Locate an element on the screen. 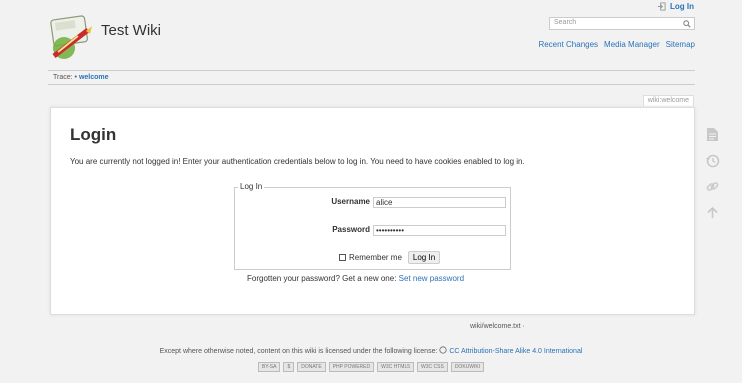 This screenshot has height=383, width=742. breadcrumb-divider is located at coordinates (371, 84).